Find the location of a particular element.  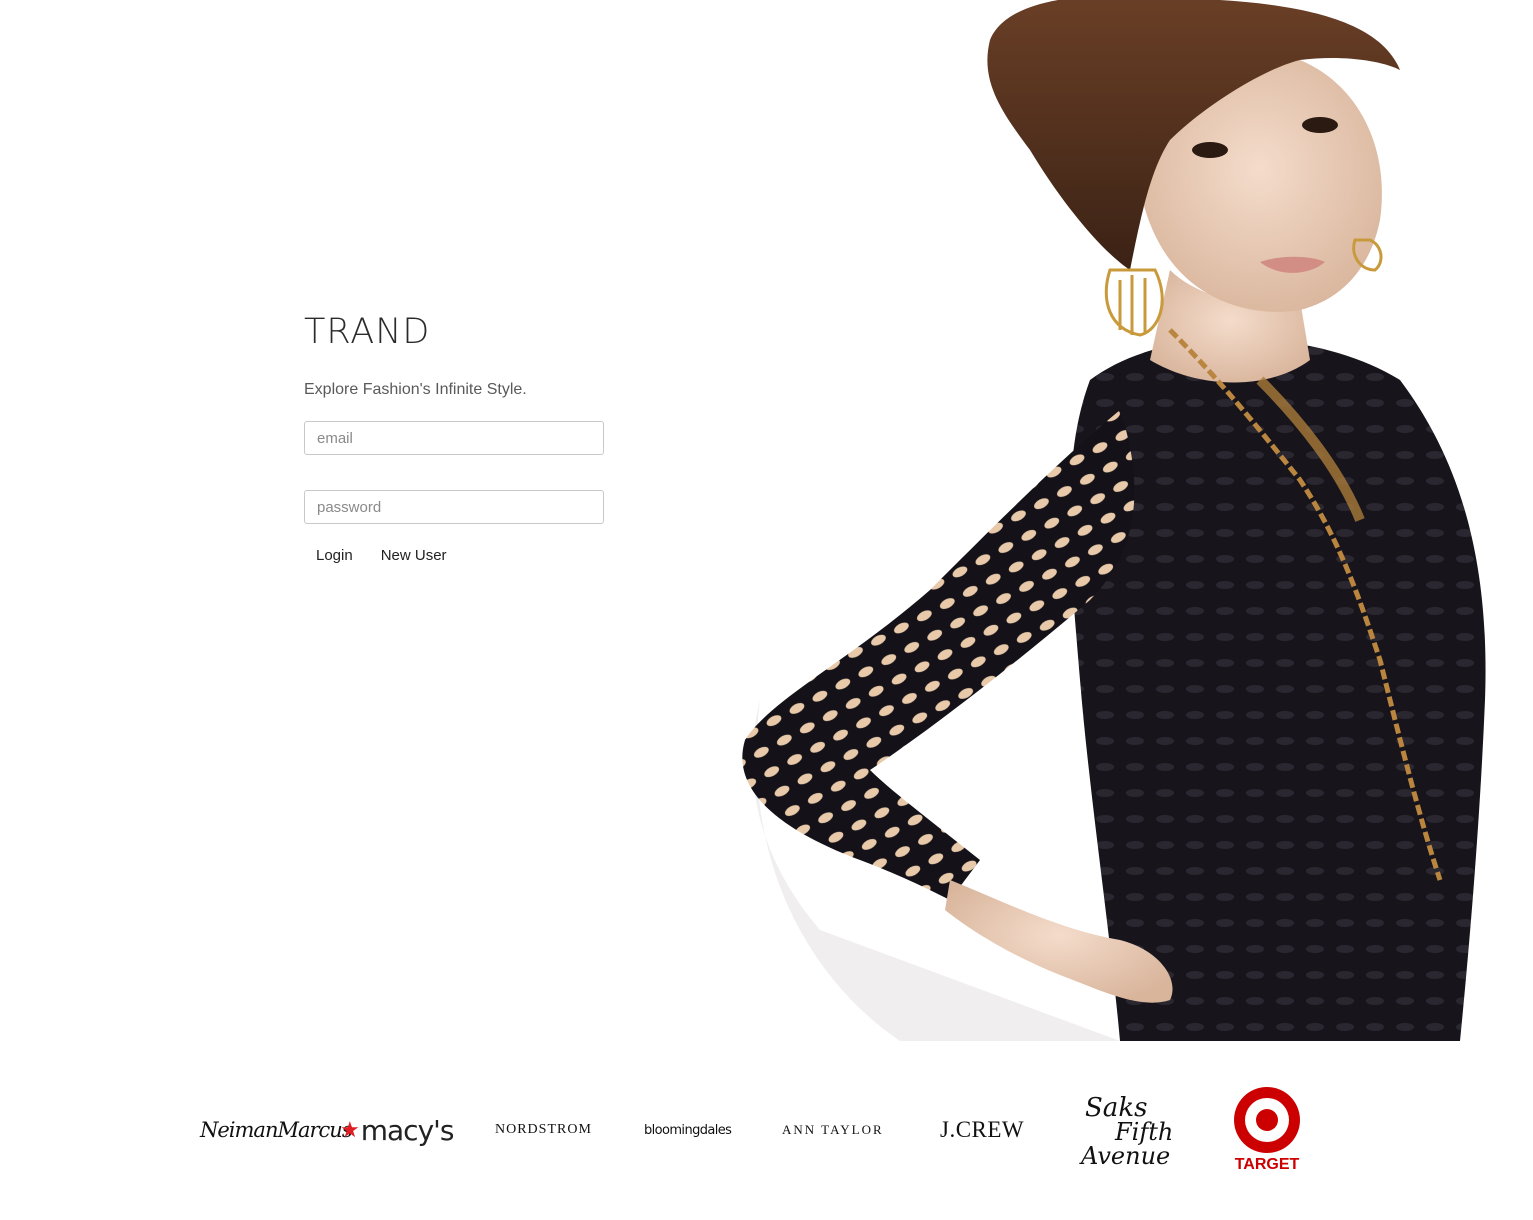

nordstrom-logo: NORDSTROM is located at coordinates (543, 1129).